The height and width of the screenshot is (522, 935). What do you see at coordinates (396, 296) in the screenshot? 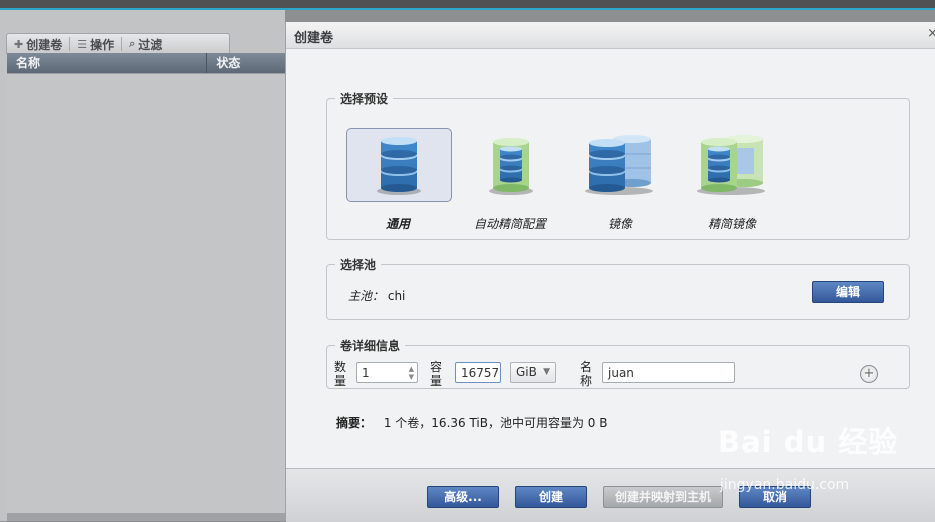
I see `pool-value: chi` at bounding box center [396, 296].